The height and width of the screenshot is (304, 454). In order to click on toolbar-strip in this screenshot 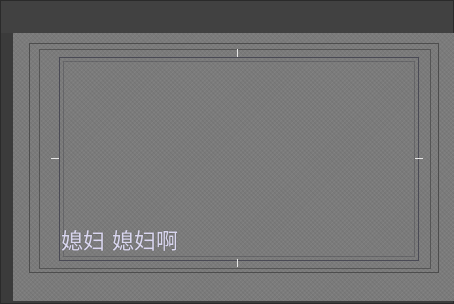, I will do `click(227, 17)`.